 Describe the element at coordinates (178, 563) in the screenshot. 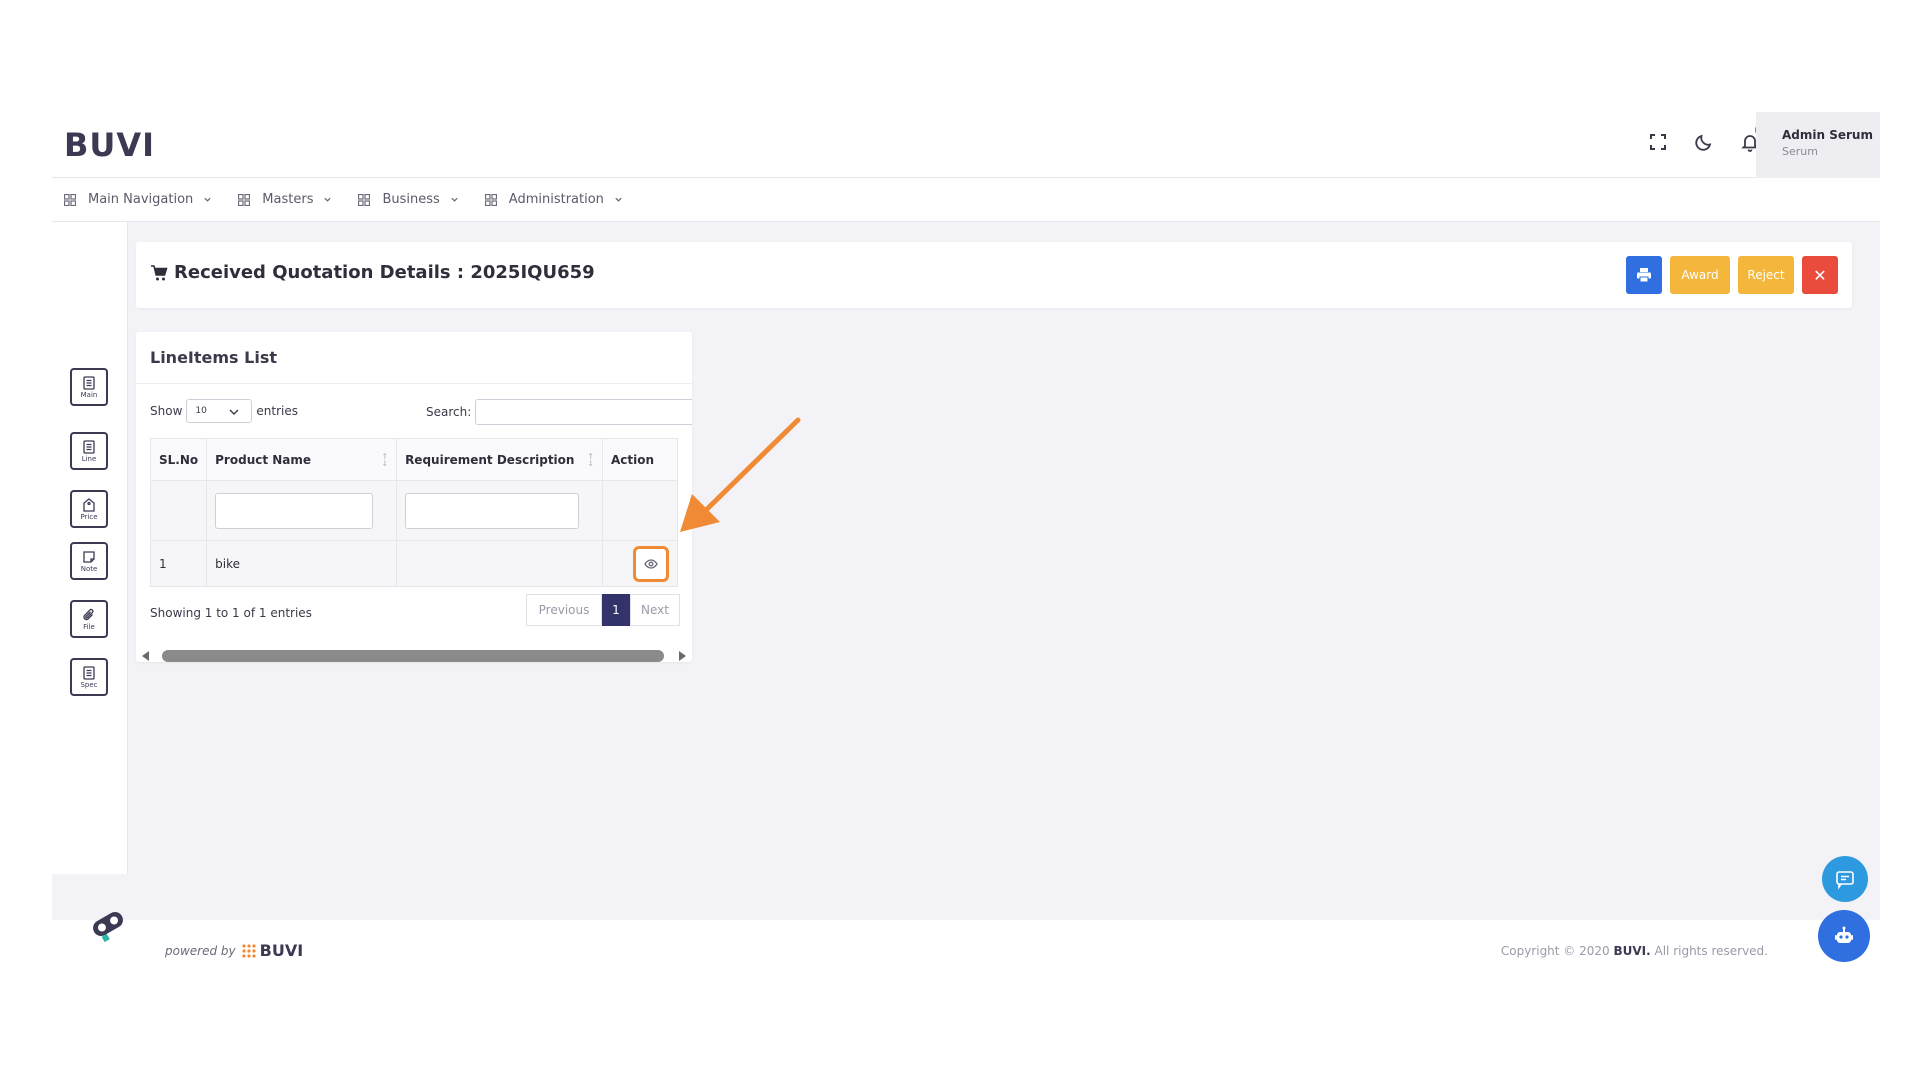

I see `cell-sl-no: 1` at that location.